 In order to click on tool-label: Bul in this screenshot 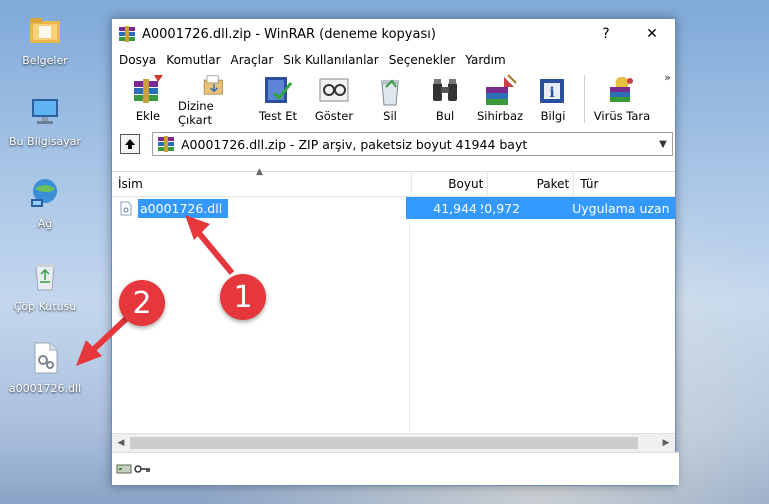, I will do `click(445, 116)`.